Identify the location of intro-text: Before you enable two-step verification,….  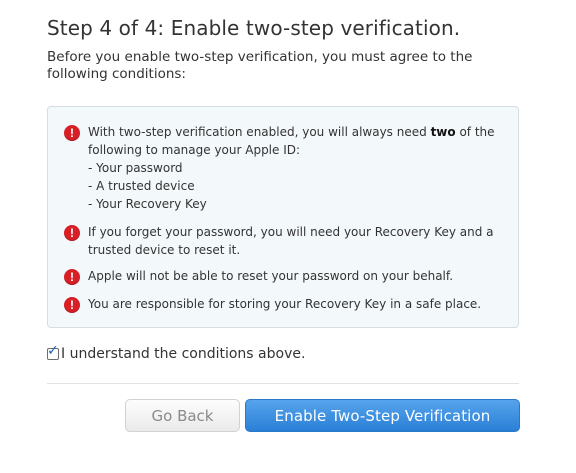
(260, 65).